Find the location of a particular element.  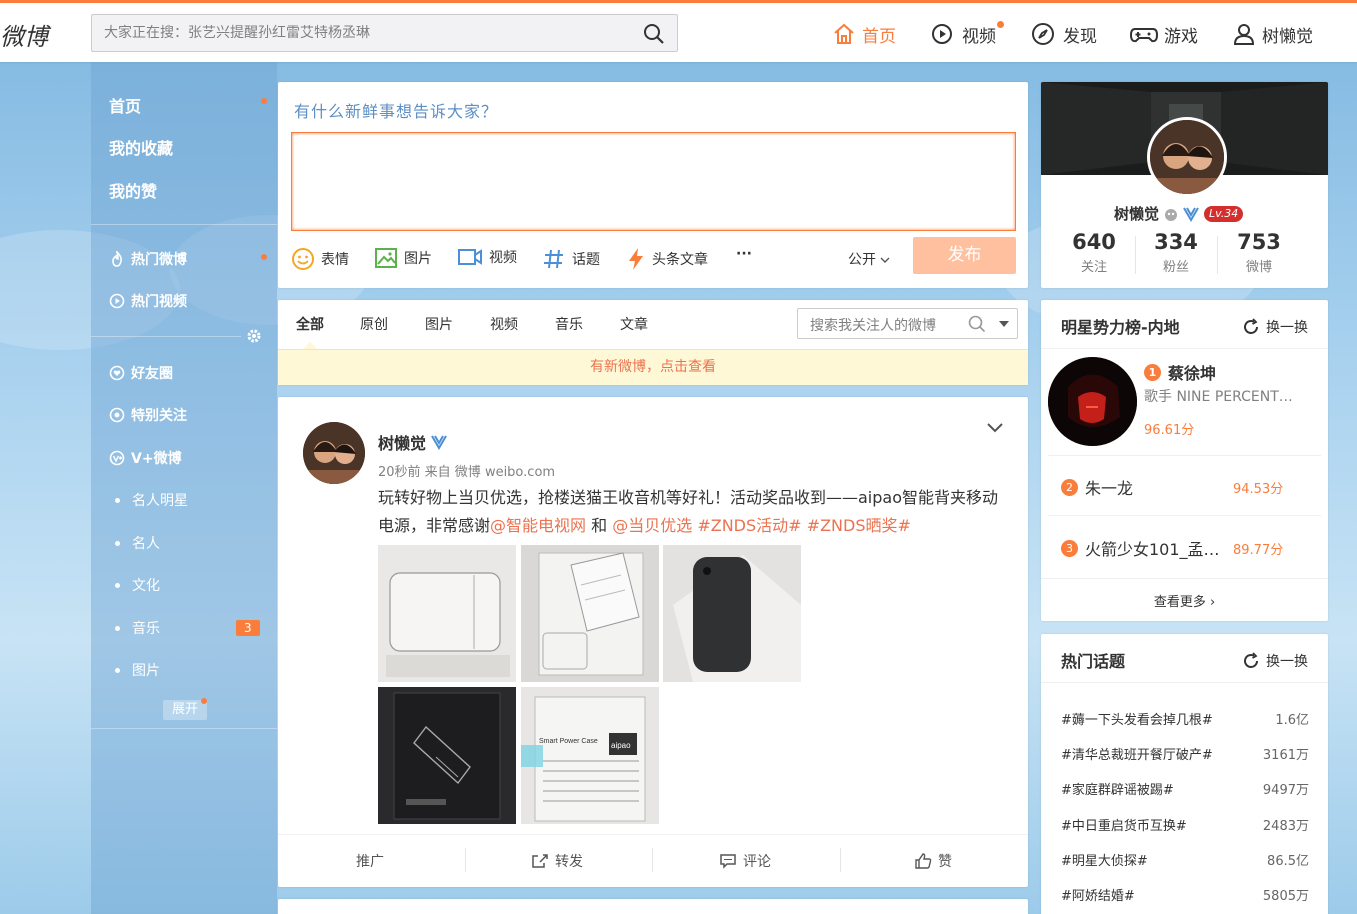

sidebar-item-culture: 文化 is located at coordinates (134, 585).